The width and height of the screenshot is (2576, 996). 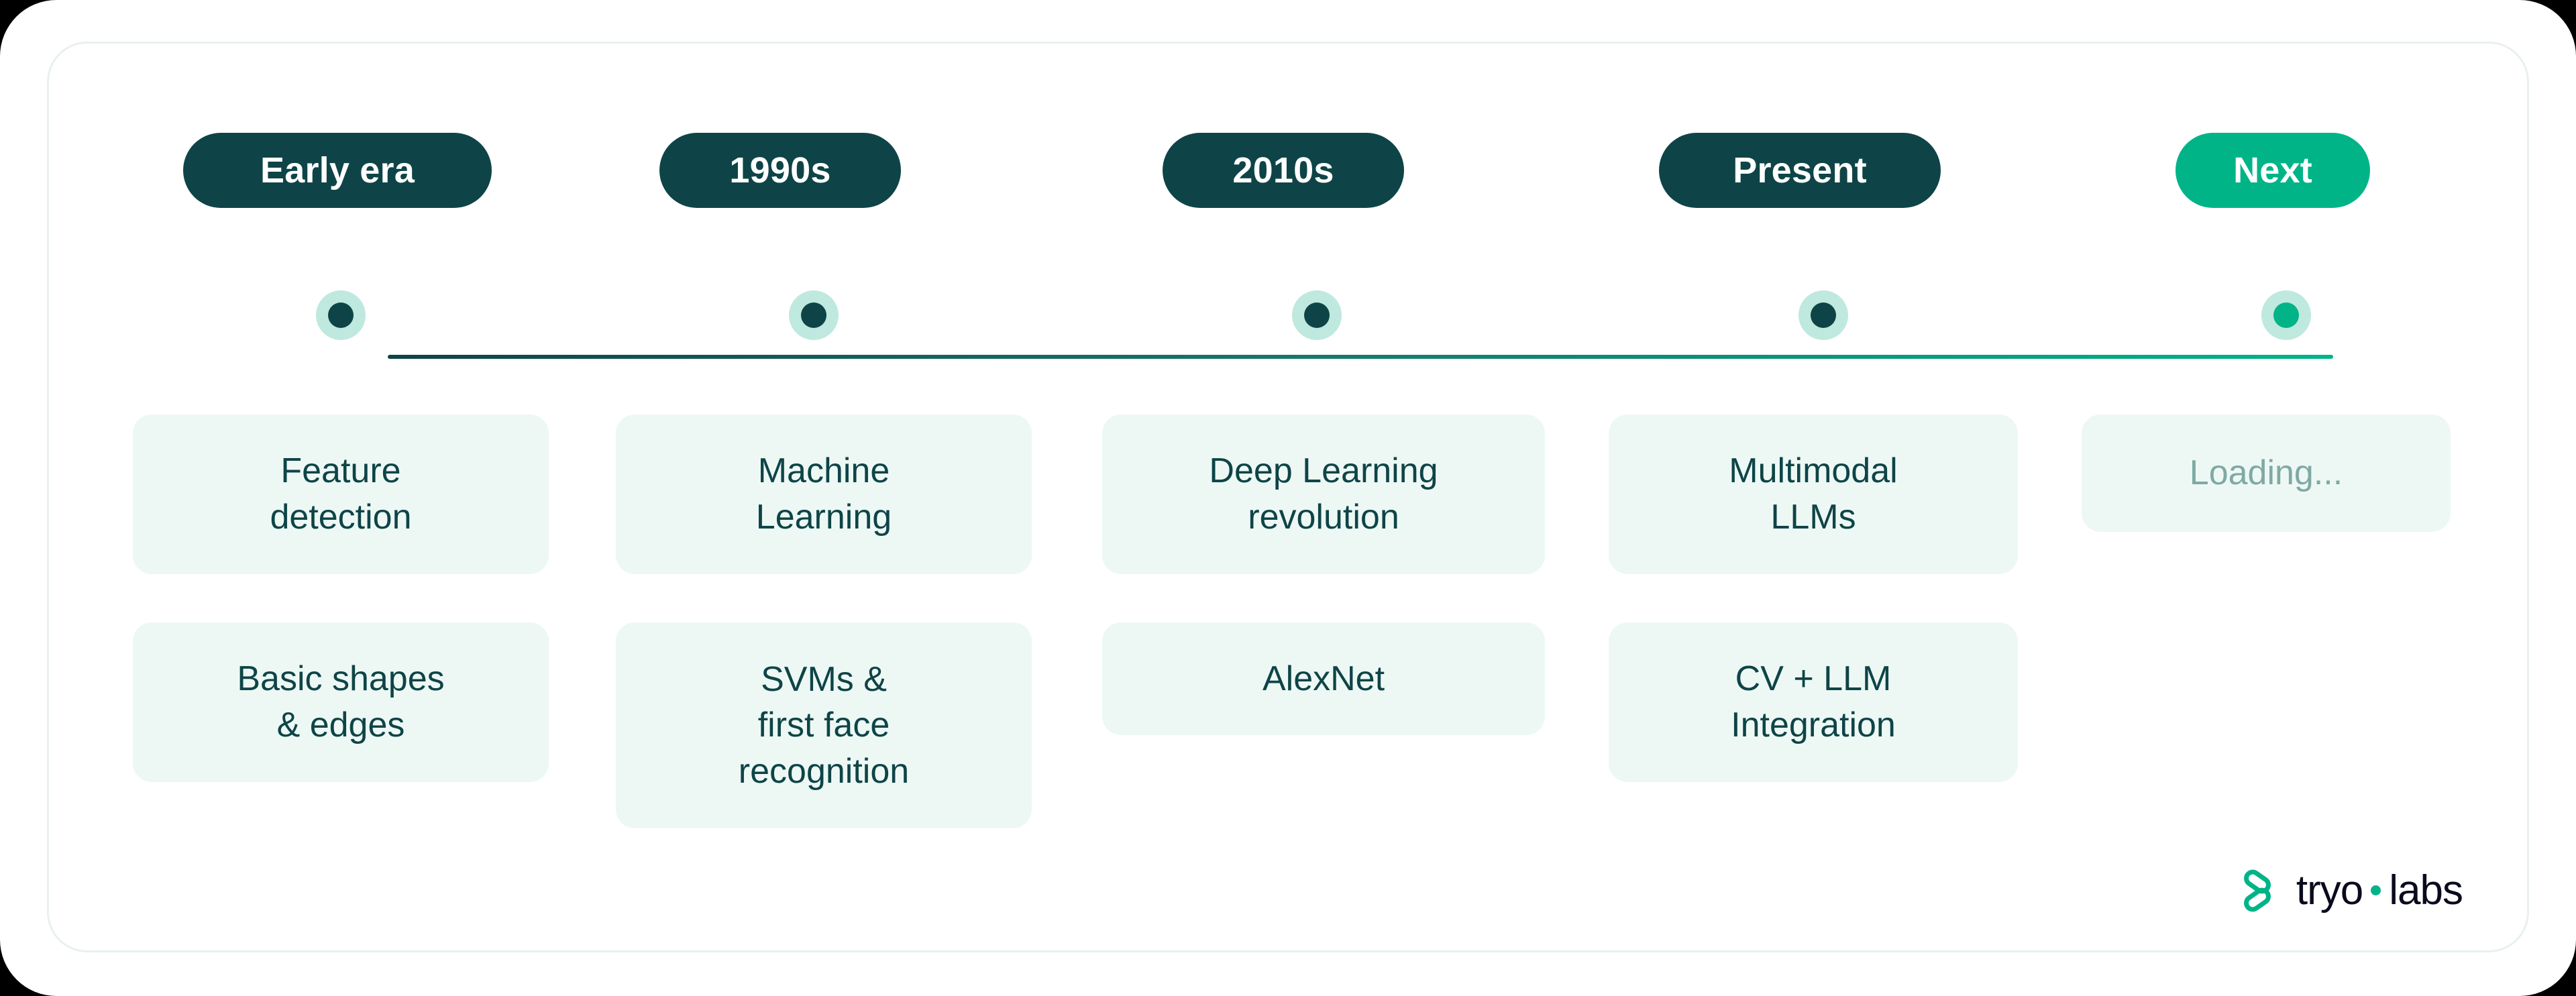 I want to click on card-line: detection, so click(x=341, y=517).